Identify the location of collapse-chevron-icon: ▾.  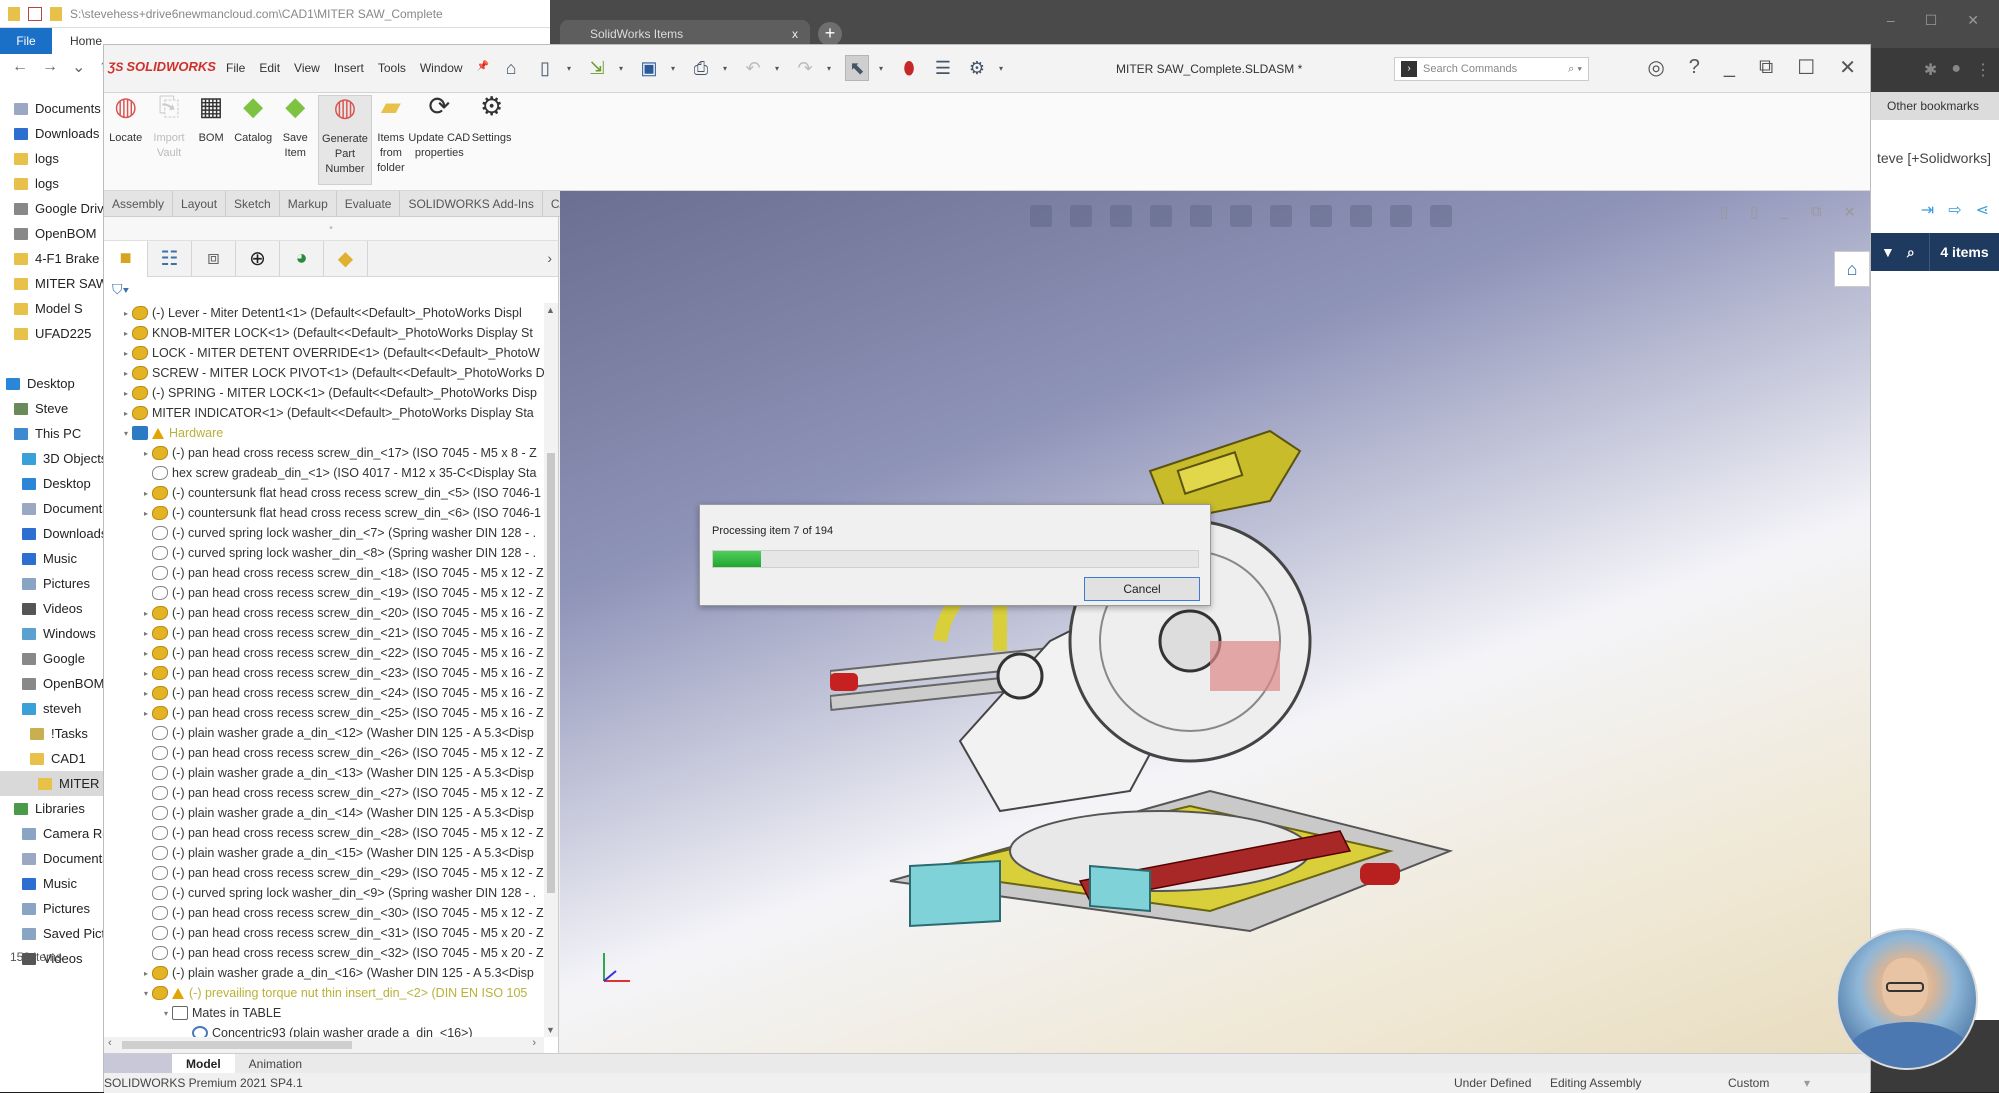
(126, 433).